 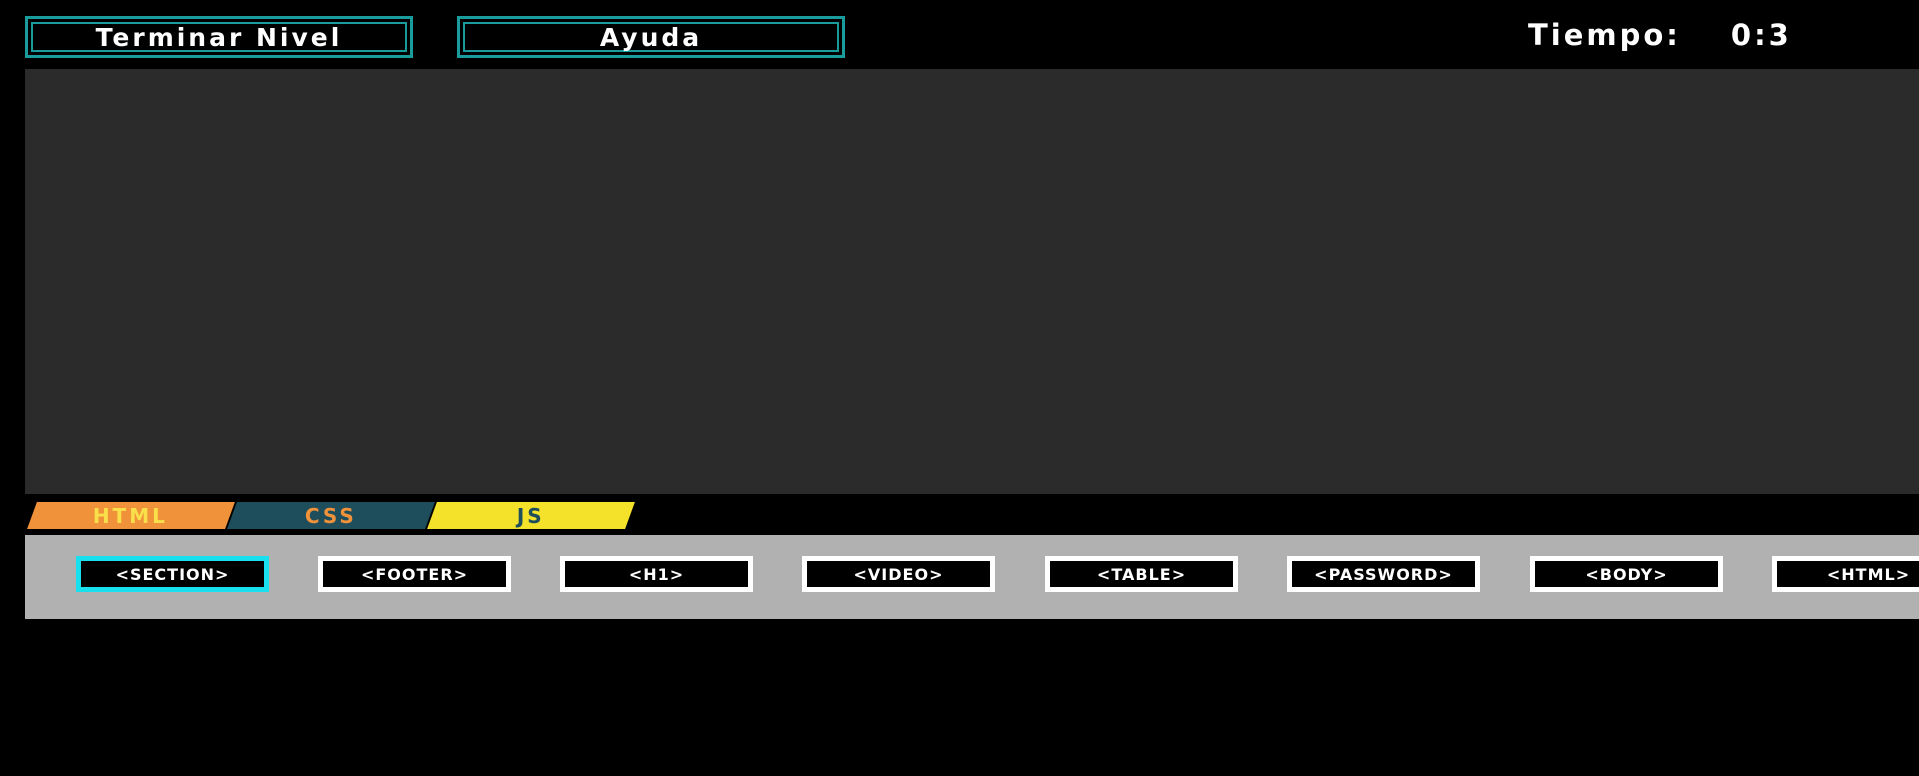 What do you see at coordinates (1141, 574) in the screenshot?
I see `tag-table-button: <TABLE>` at bounding box center [1141, 574].